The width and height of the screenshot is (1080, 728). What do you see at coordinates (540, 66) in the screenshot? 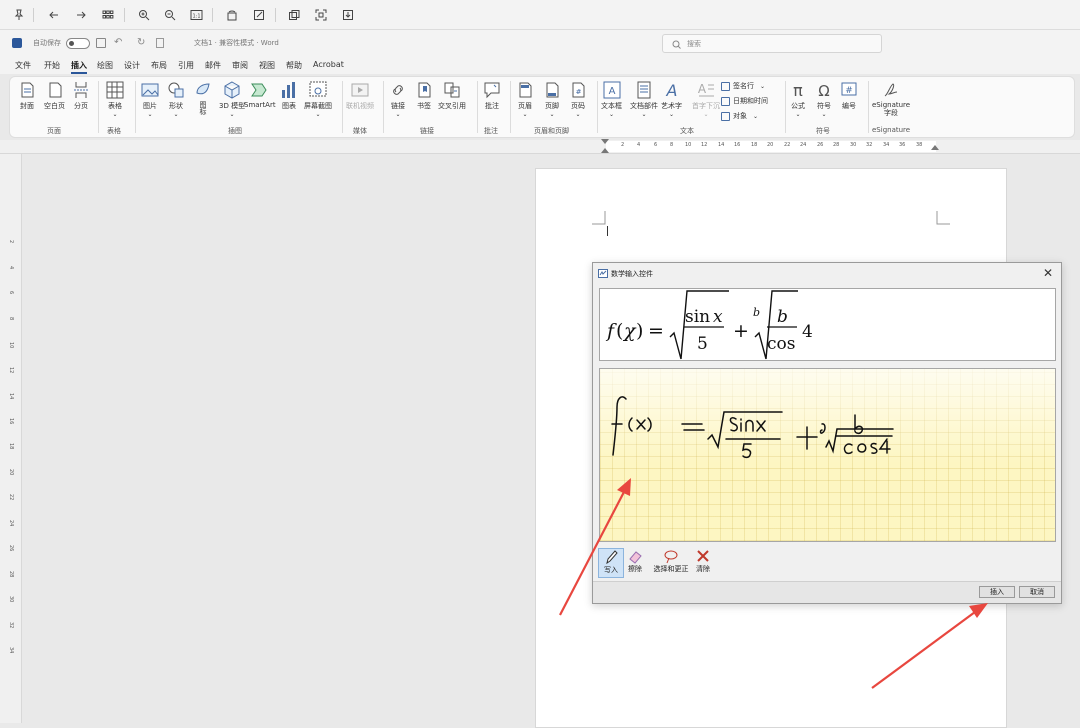
I see `ribbon-tabs: 文件 开始 插入 绘图 设计 布局 引用 邮件 审阅 视图 帮助 Acrobat` at bounding box center [540, 66].